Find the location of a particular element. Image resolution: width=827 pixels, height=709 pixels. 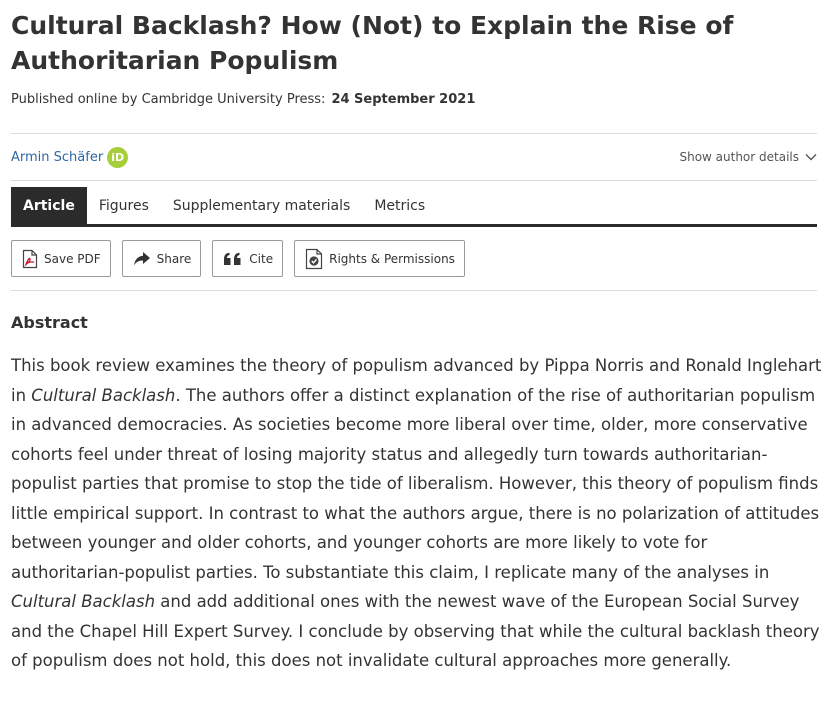

cite-label: Cite is located at coordinates (261, 258).